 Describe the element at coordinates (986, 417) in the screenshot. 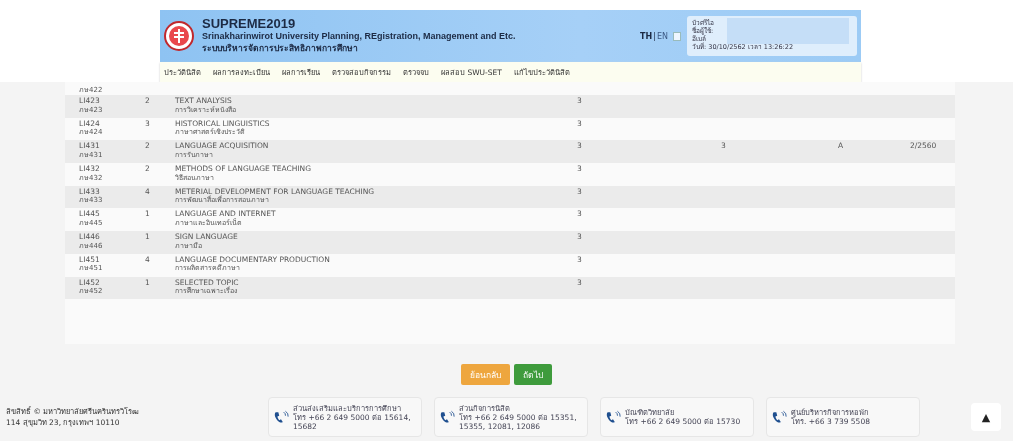

I see `scroll-top-button: ▲` at that location.